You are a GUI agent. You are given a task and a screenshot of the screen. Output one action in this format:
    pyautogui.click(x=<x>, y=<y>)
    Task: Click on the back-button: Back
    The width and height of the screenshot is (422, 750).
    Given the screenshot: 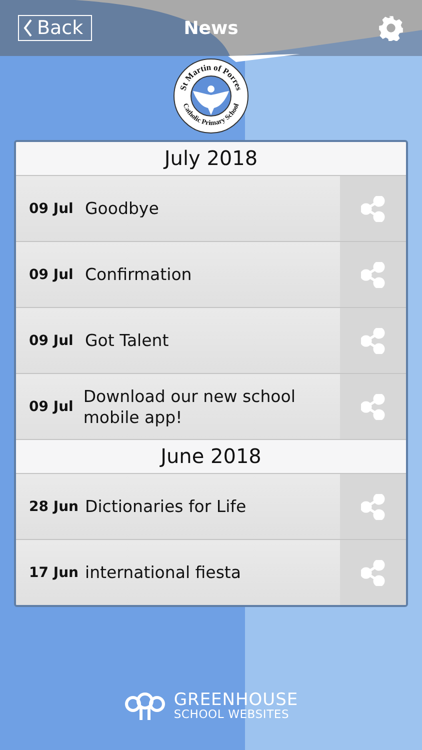 What is the action you would take?
    pyautogui.click(x=55, y=28)
    